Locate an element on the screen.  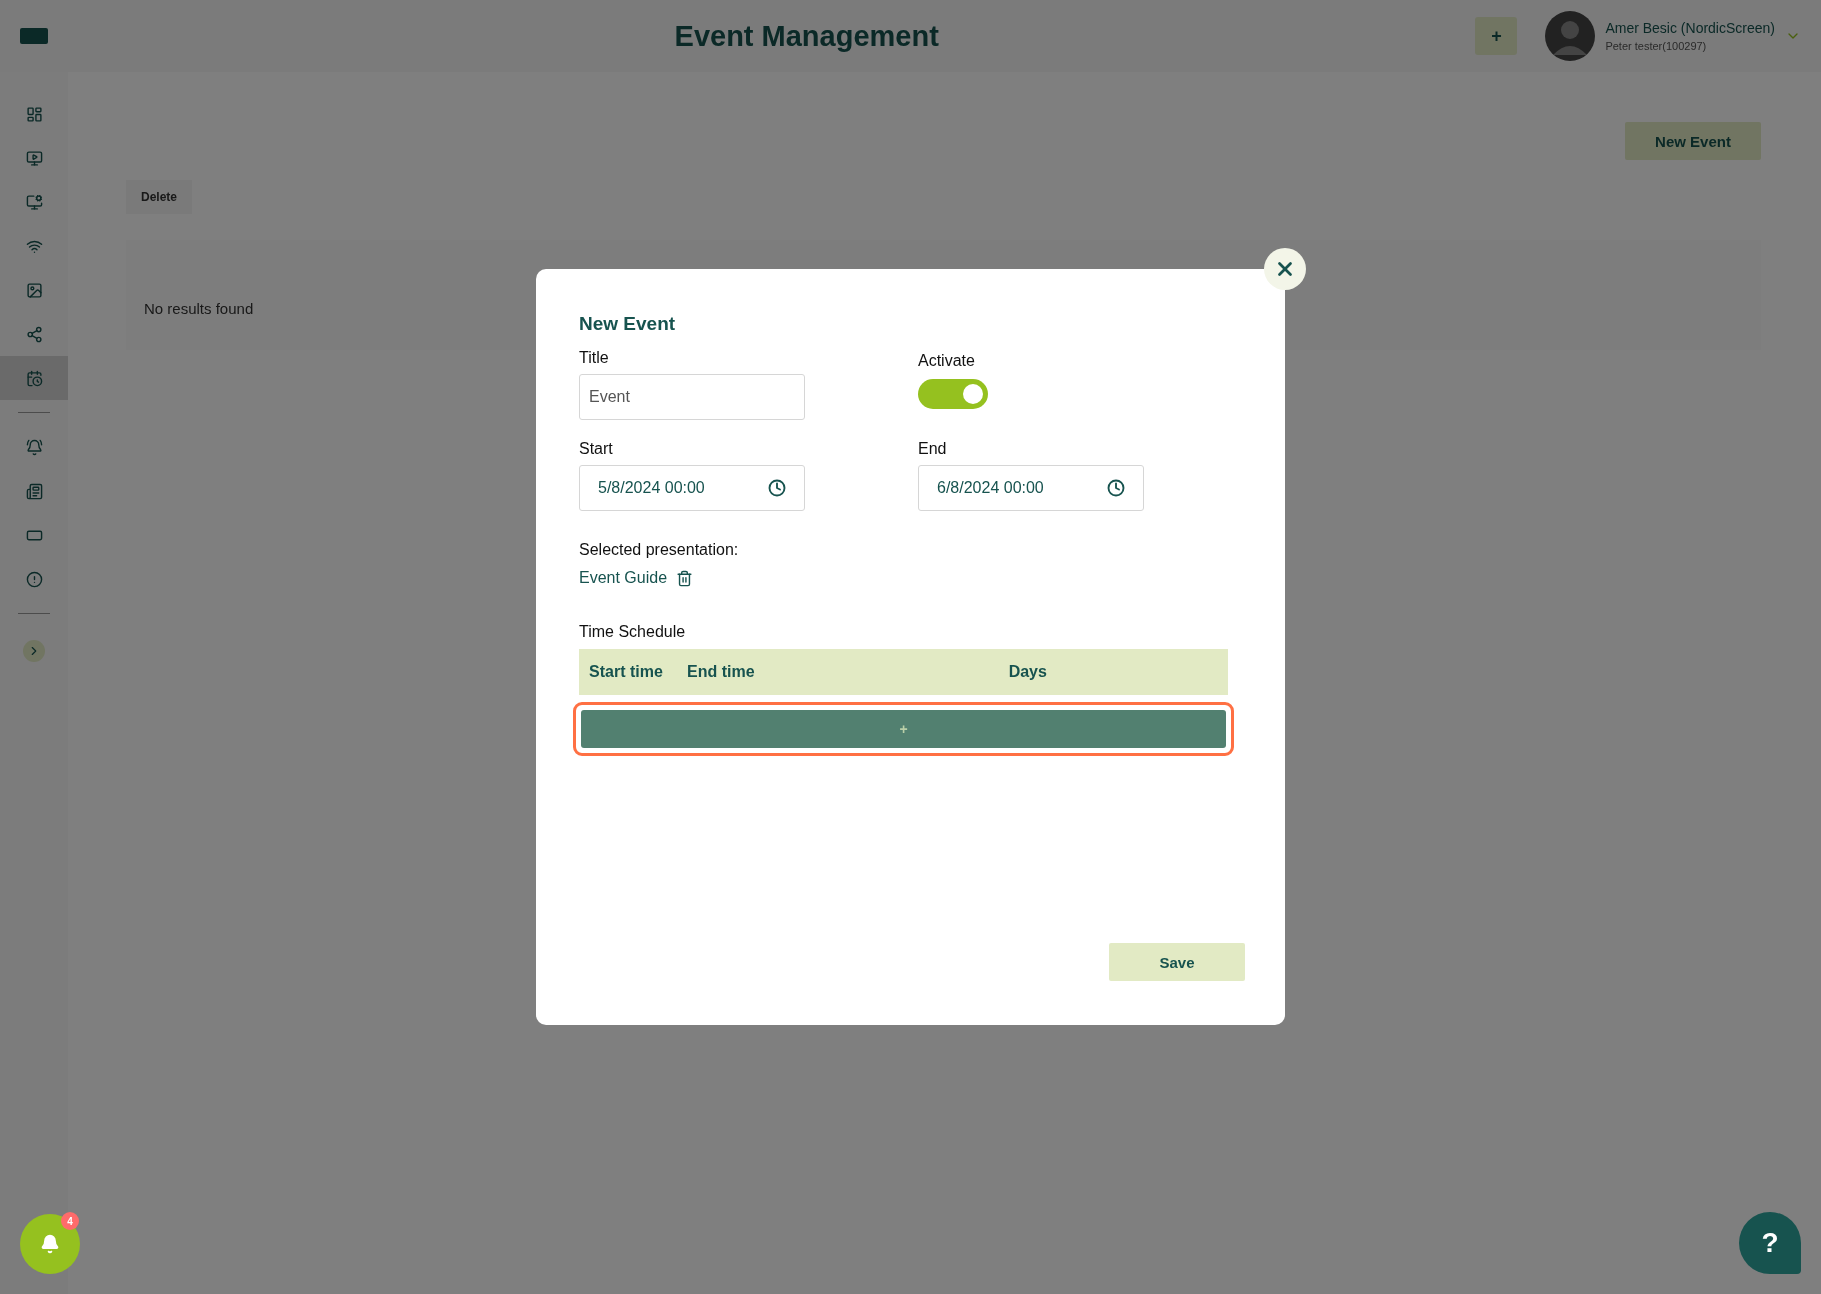
user-role: Peter tester(100297) is located at coordinates (1656, 46).